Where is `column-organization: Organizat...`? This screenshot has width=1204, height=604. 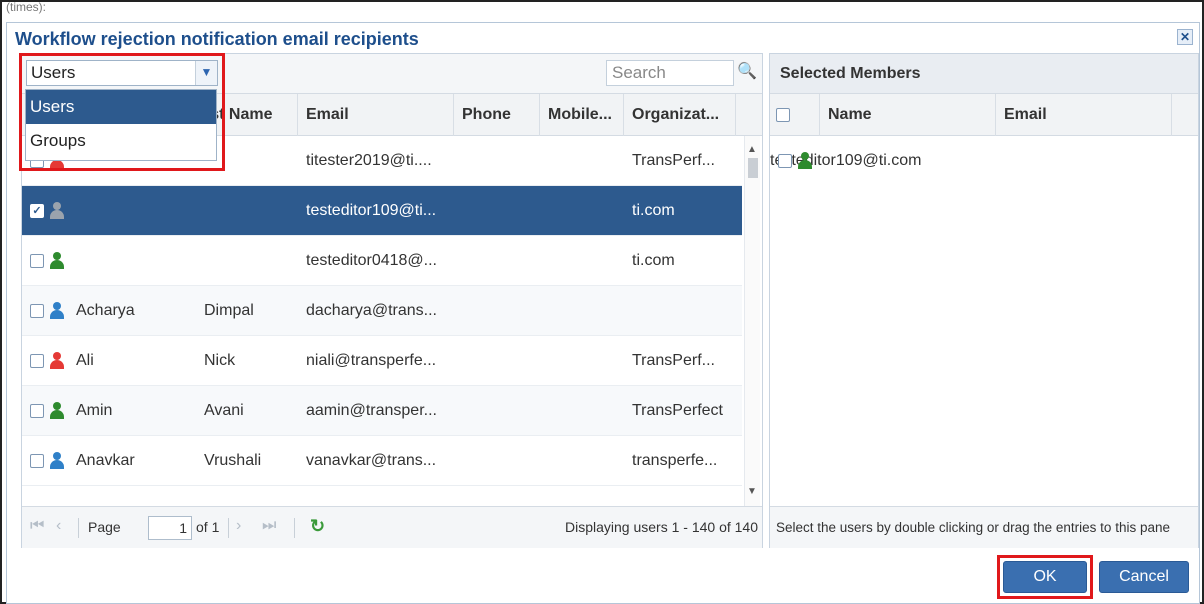 column-organization: Organizat... is located at coordinates (680, 115).